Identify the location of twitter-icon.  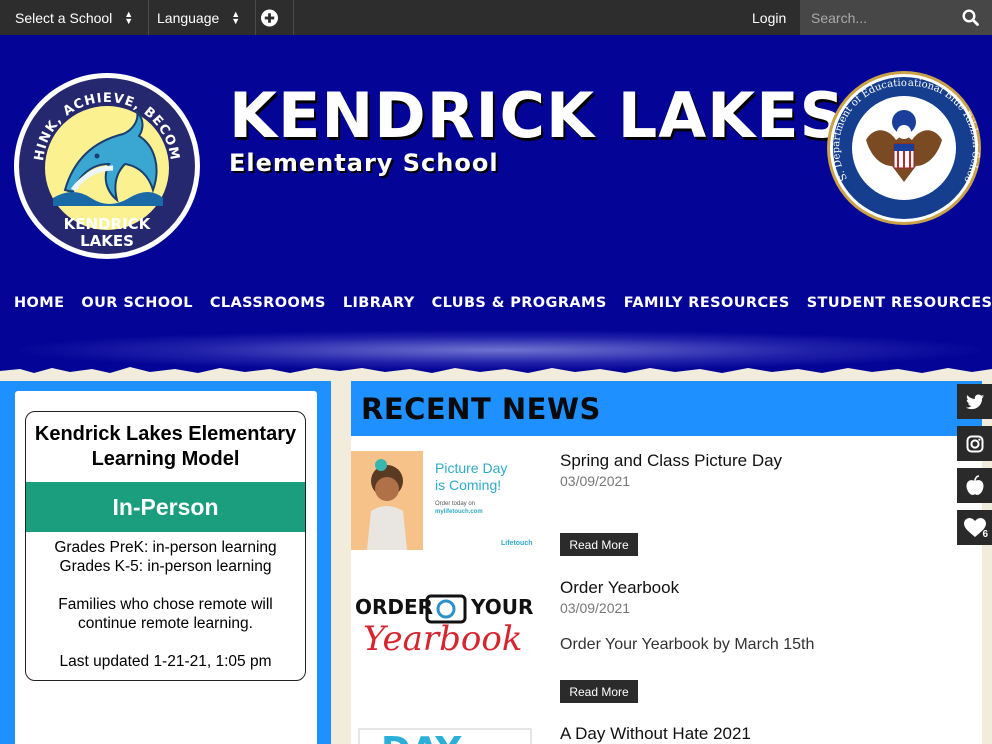
(974, 401).